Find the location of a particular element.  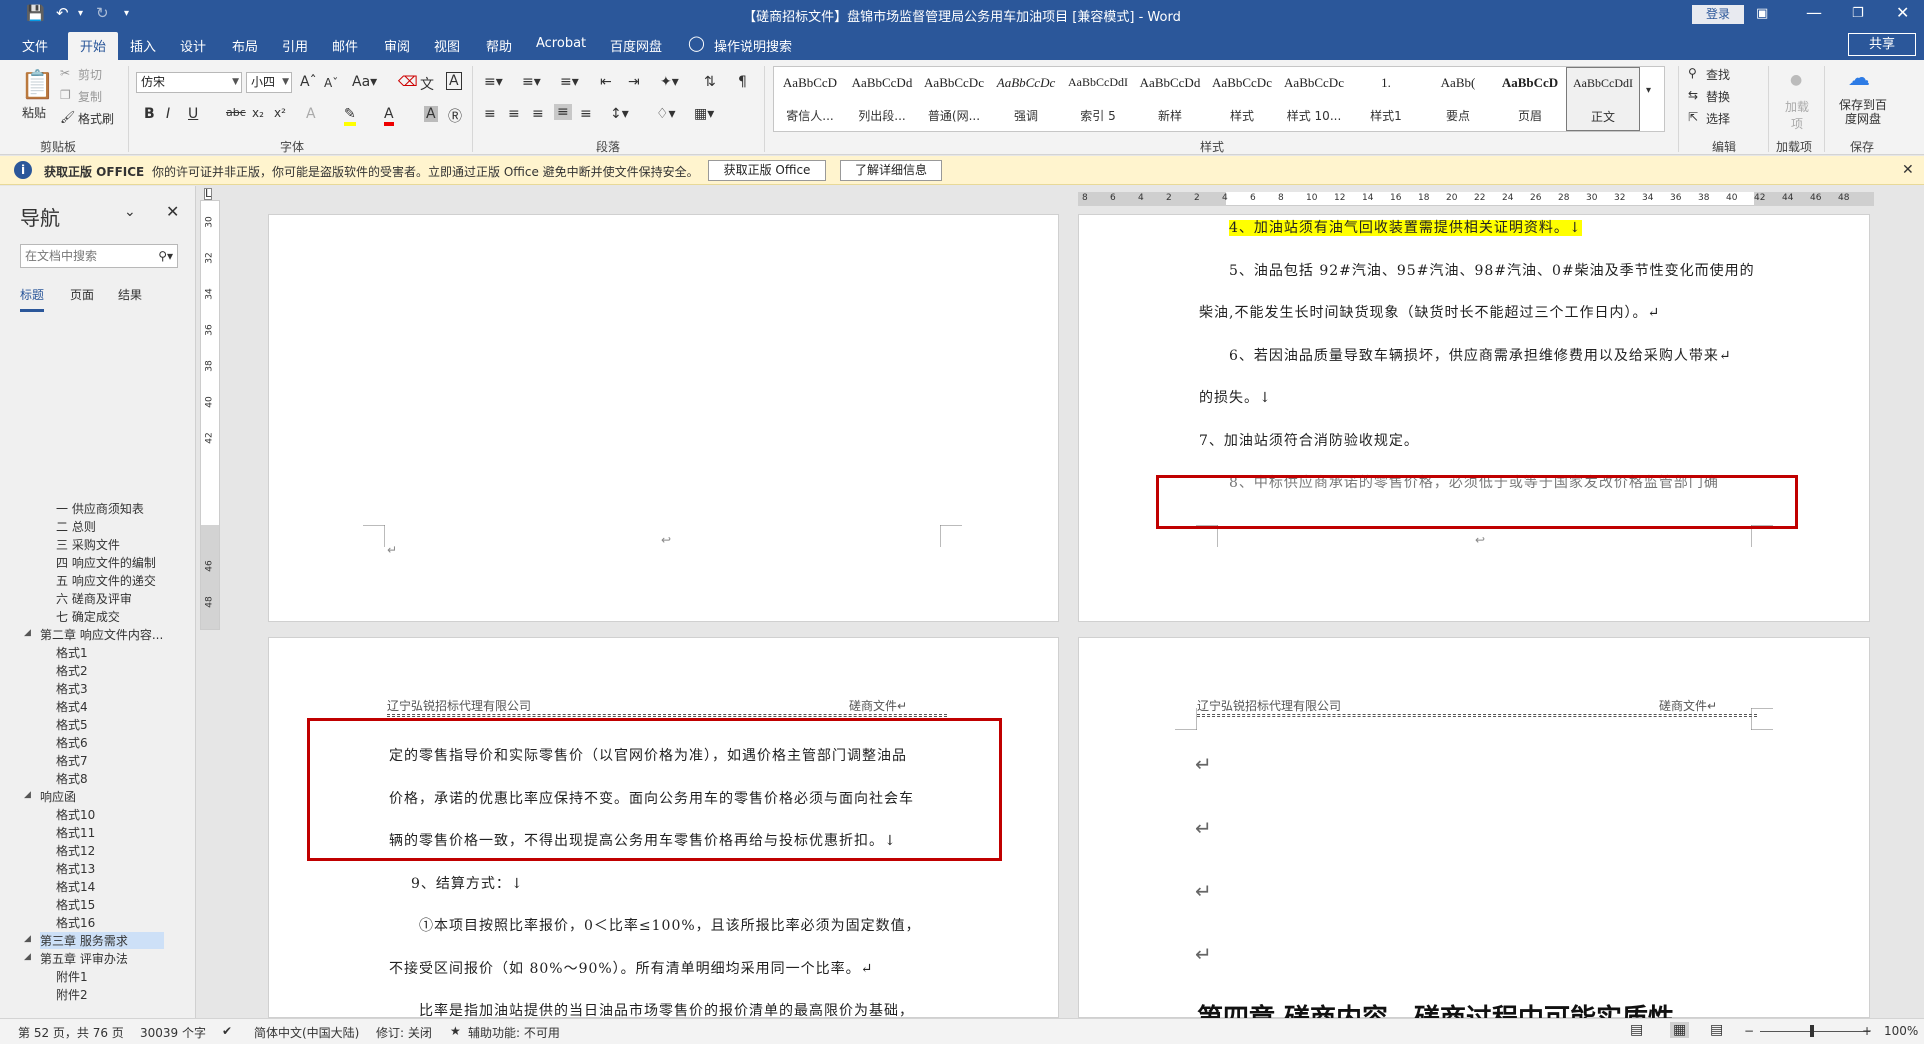

tab-help: 帮助 is located at coordinates (499, 45).